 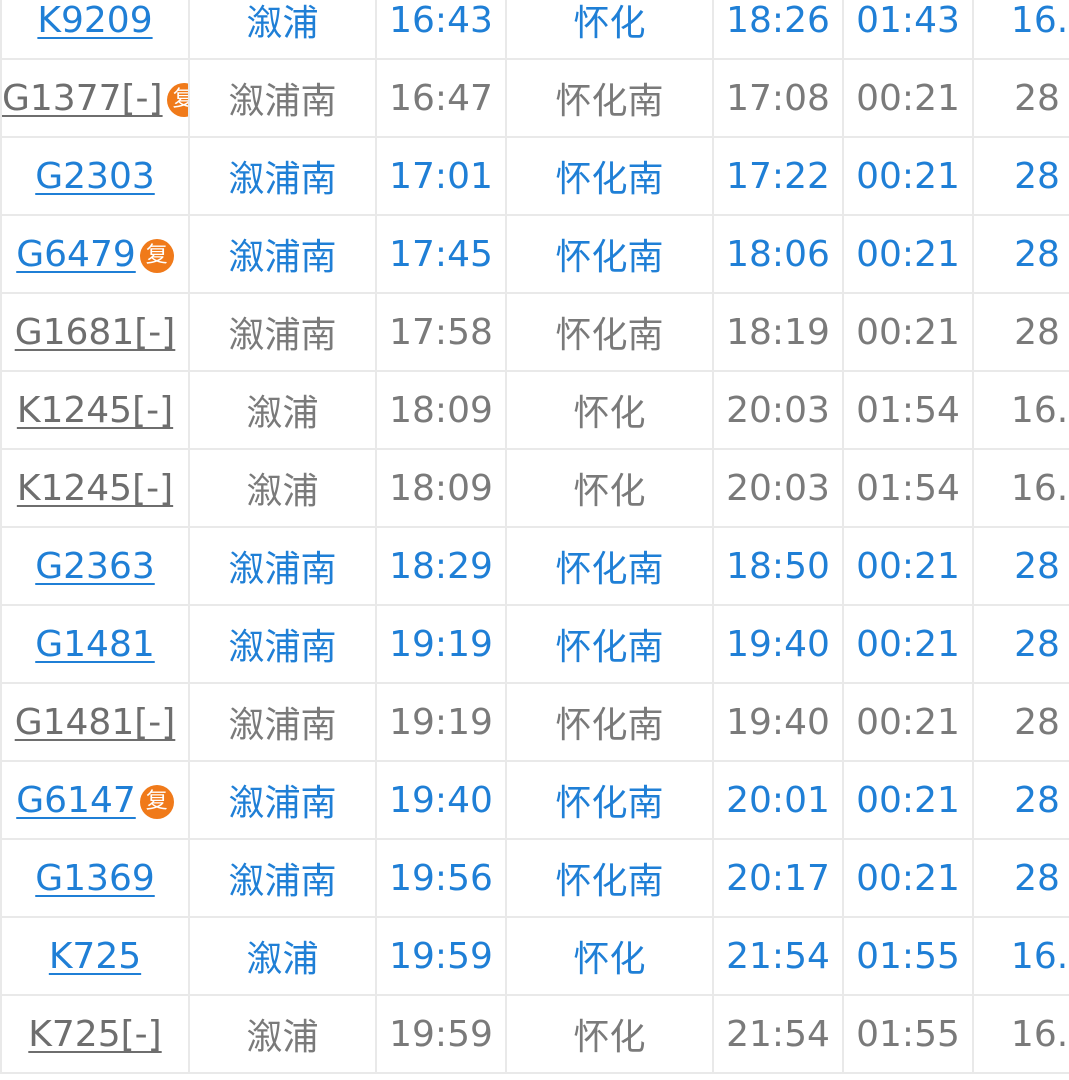 I want to click on train-number-cell: K9209, so click(x=95, y=30).